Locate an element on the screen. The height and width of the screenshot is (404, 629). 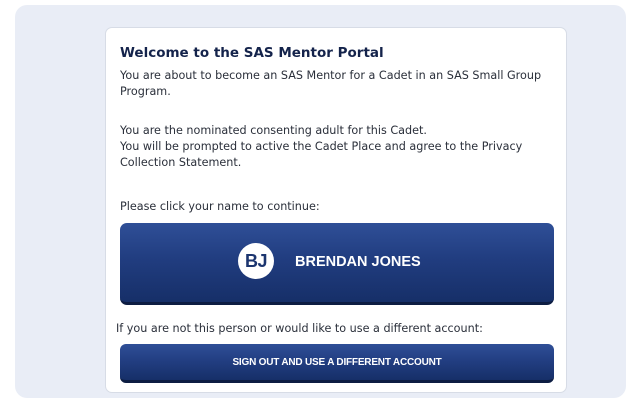
continue-prompt: Please click your name to continue: is located at coordinates (220, 206).